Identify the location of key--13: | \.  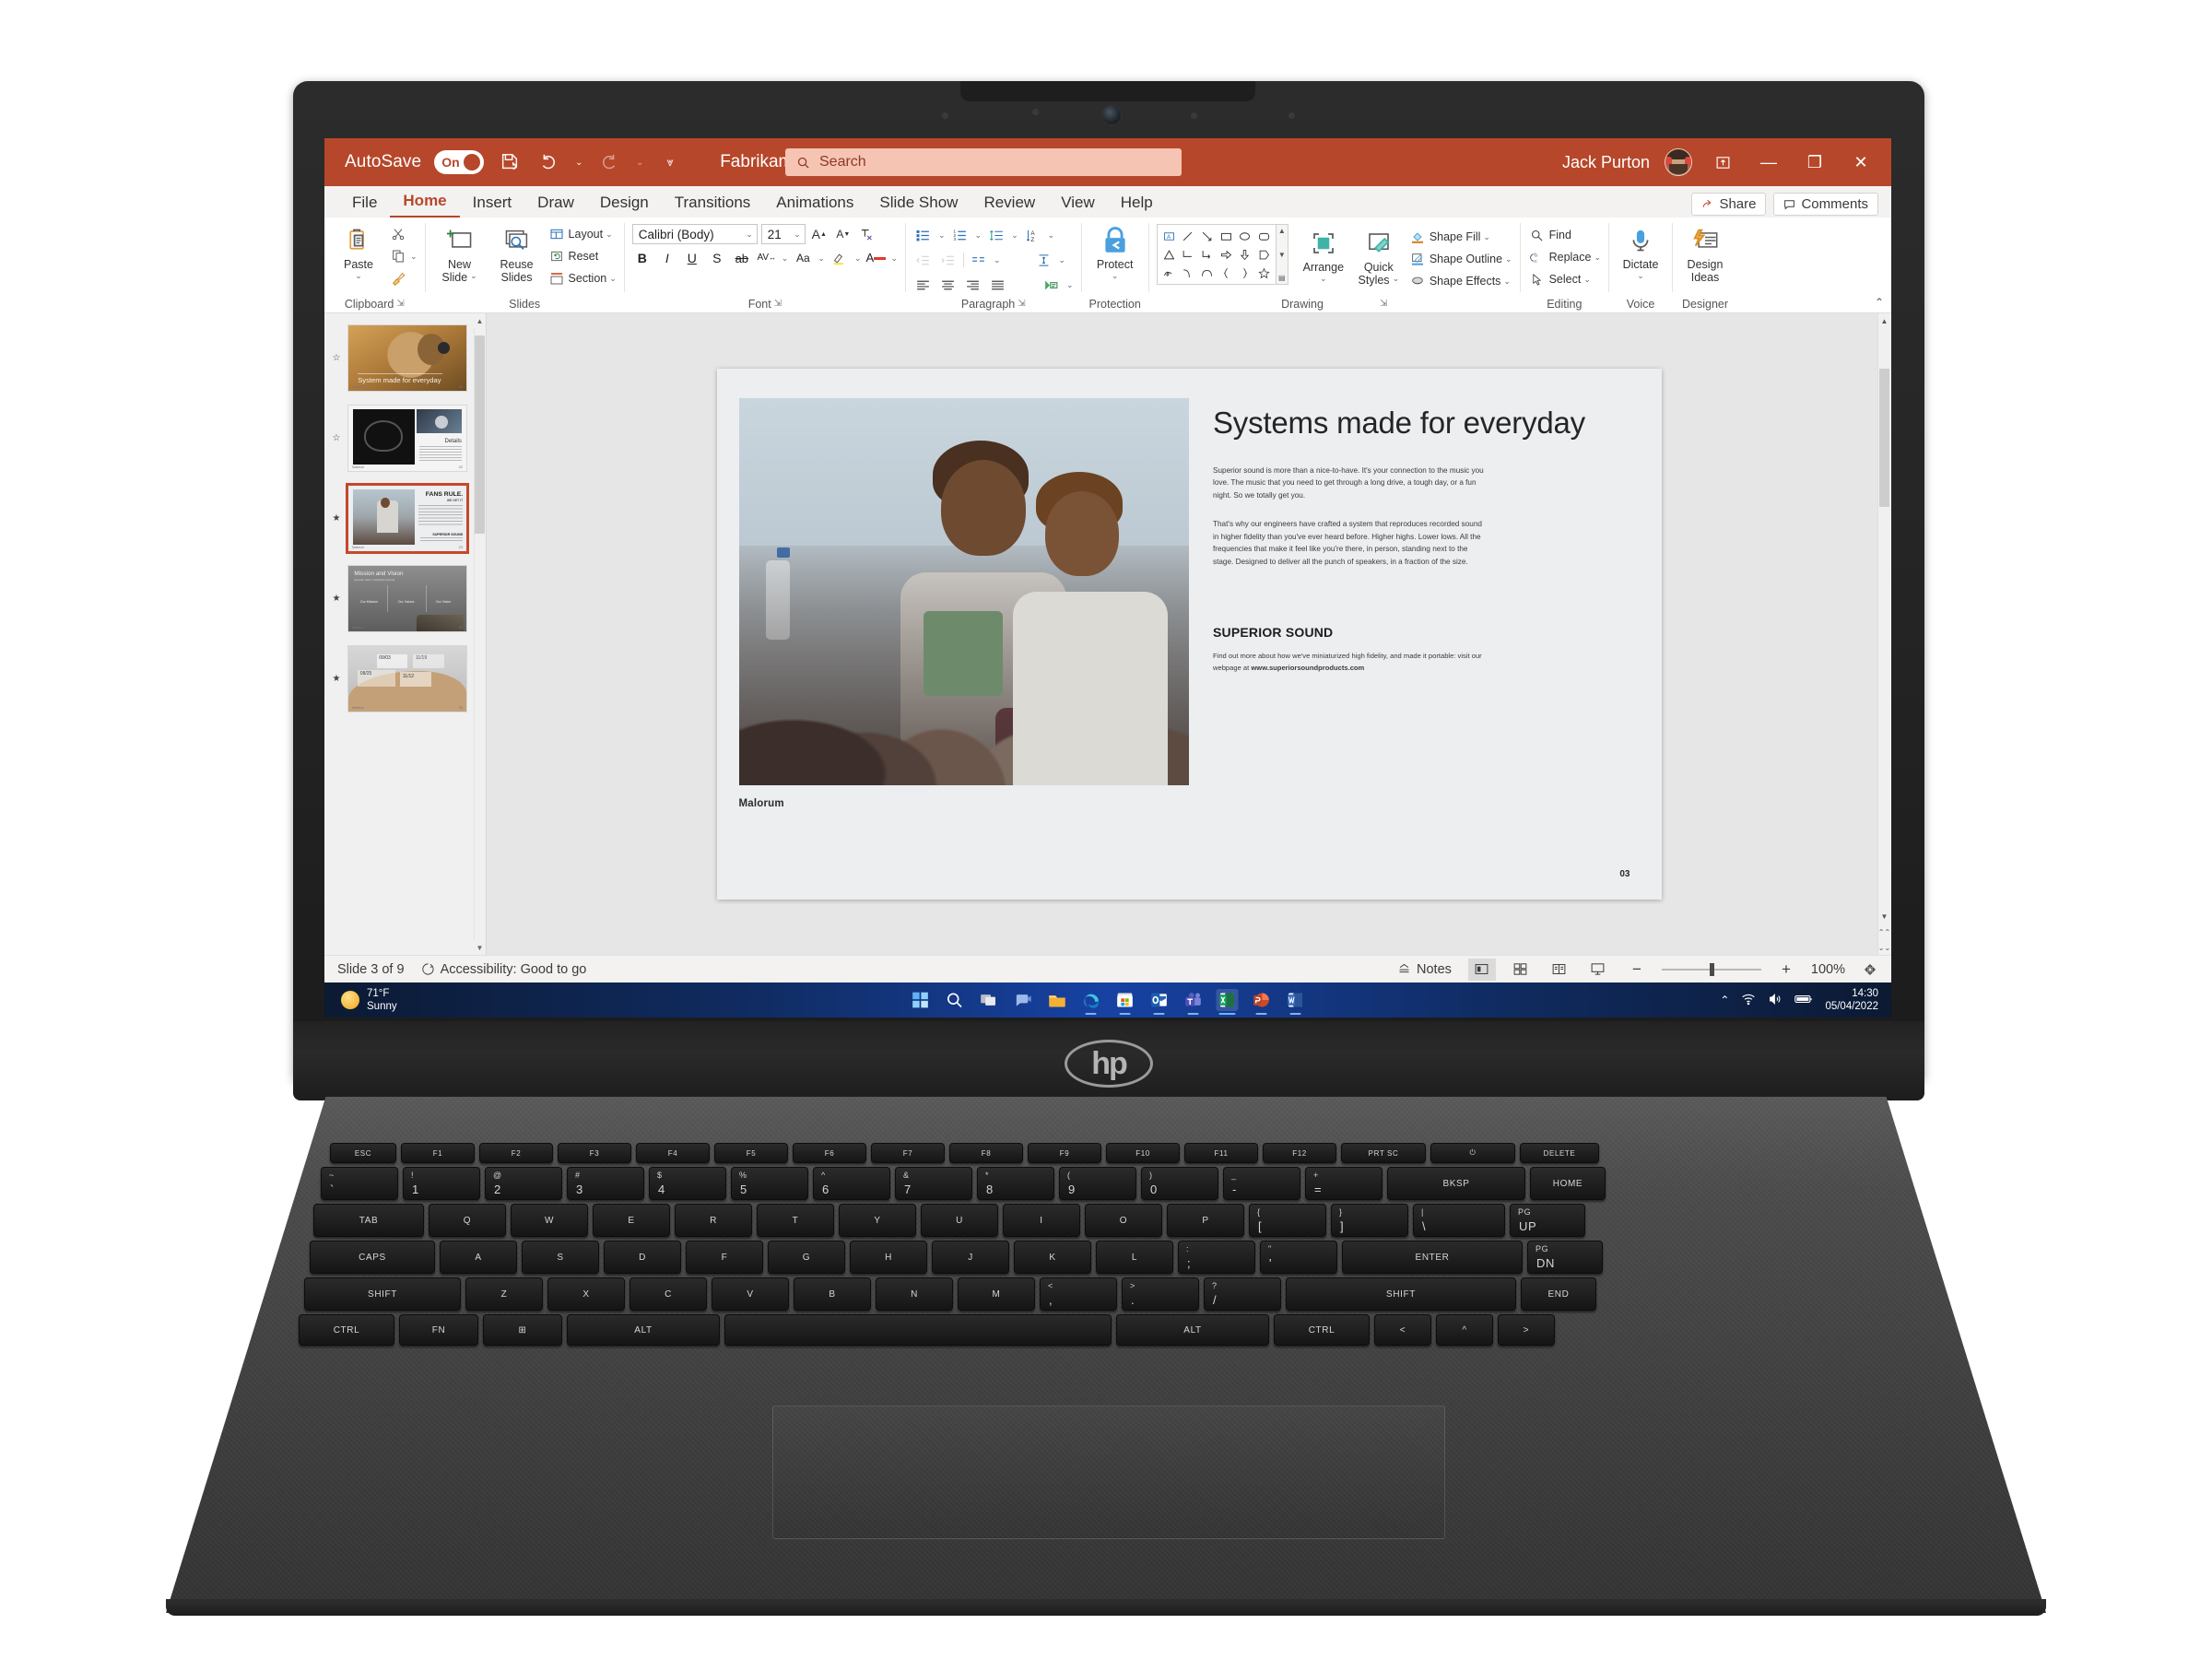
(1459, 1220).